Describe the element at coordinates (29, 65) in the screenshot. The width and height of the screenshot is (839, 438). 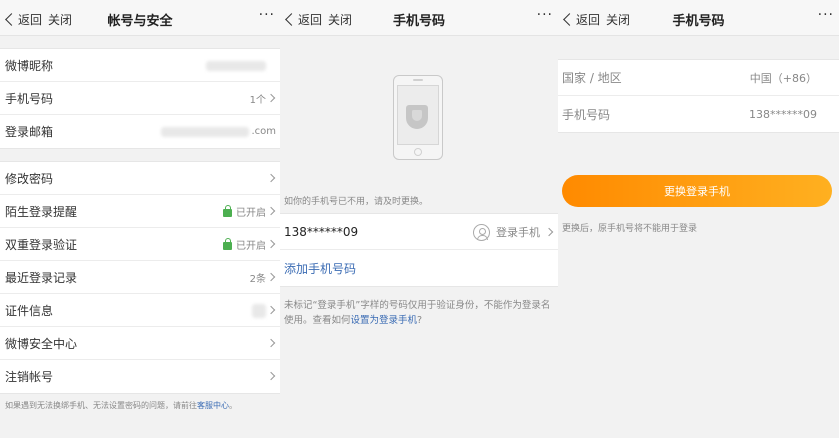
I see `row-label: 微博昵称` at that location.